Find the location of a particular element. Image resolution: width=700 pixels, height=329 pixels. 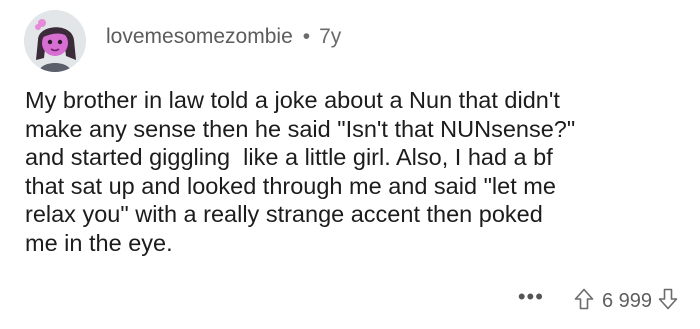

downvote-arrow-icon is located at coordinates (668, 301).